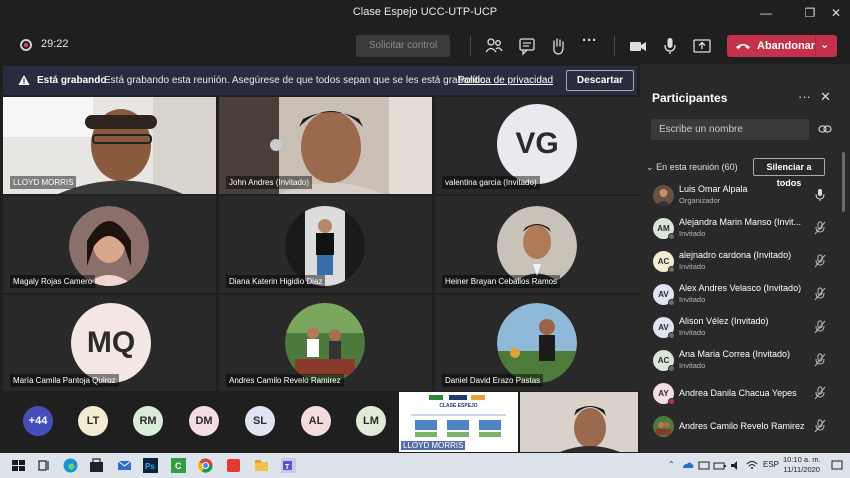 The image size is (850, 478). I want to click on minimize-icon: —, so click(766, 13).